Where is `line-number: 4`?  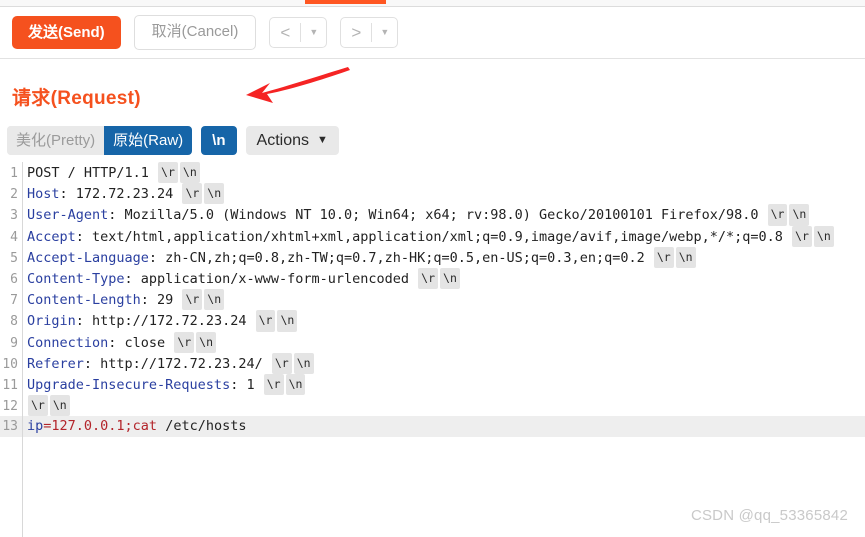
line-number: 4 is located at coordinates (14, 237).